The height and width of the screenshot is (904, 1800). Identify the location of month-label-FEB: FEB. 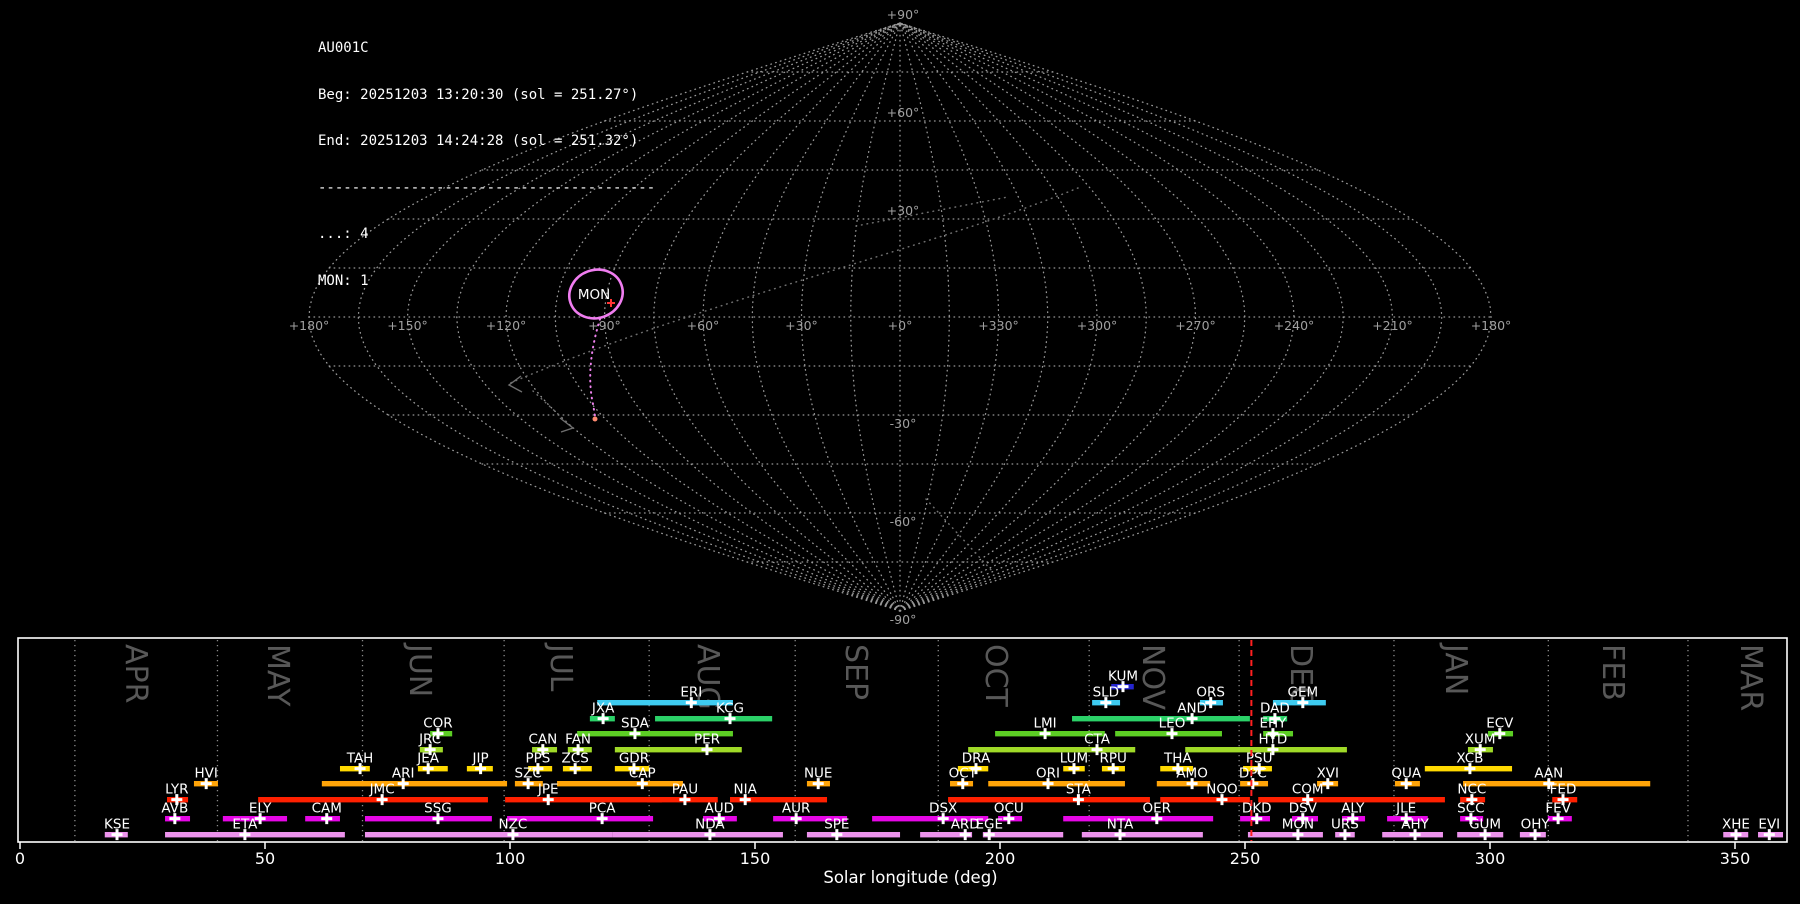
(1612, 672).